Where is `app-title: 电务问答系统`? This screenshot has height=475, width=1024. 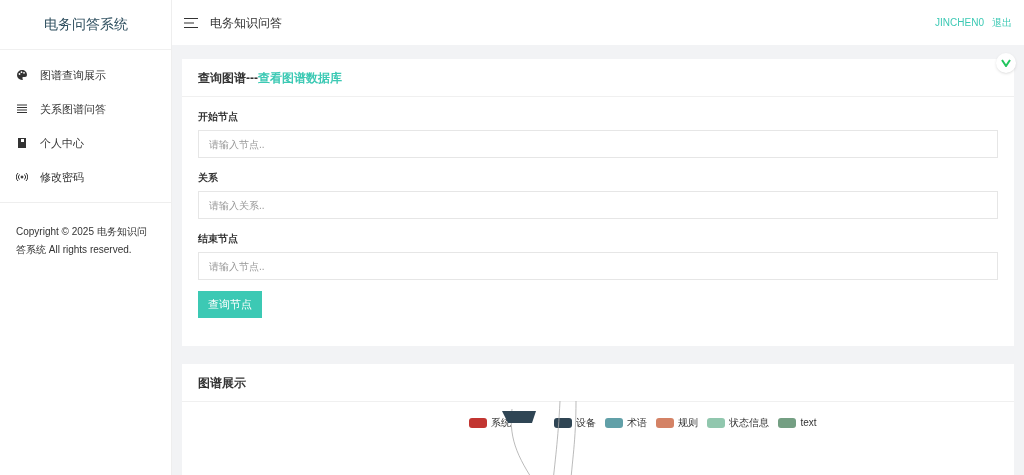
app-title: 电务问答系统 is located at coordinates (85, 24).